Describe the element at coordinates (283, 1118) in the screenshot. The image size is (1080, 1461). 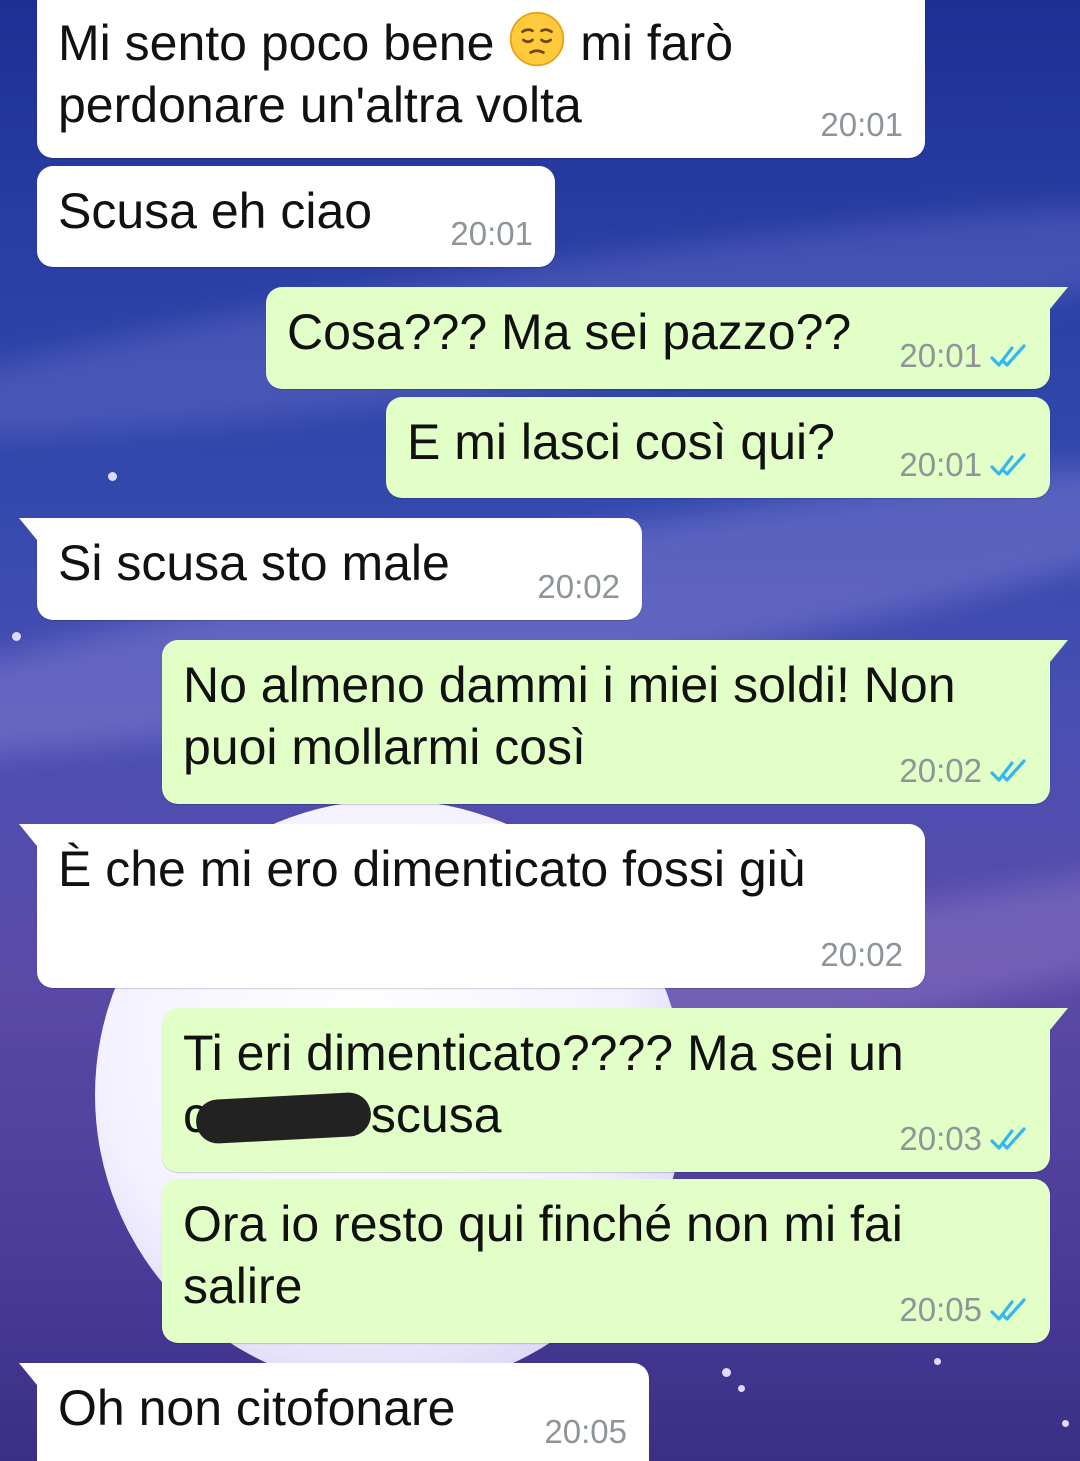
I see `redaction-mark` at that location.